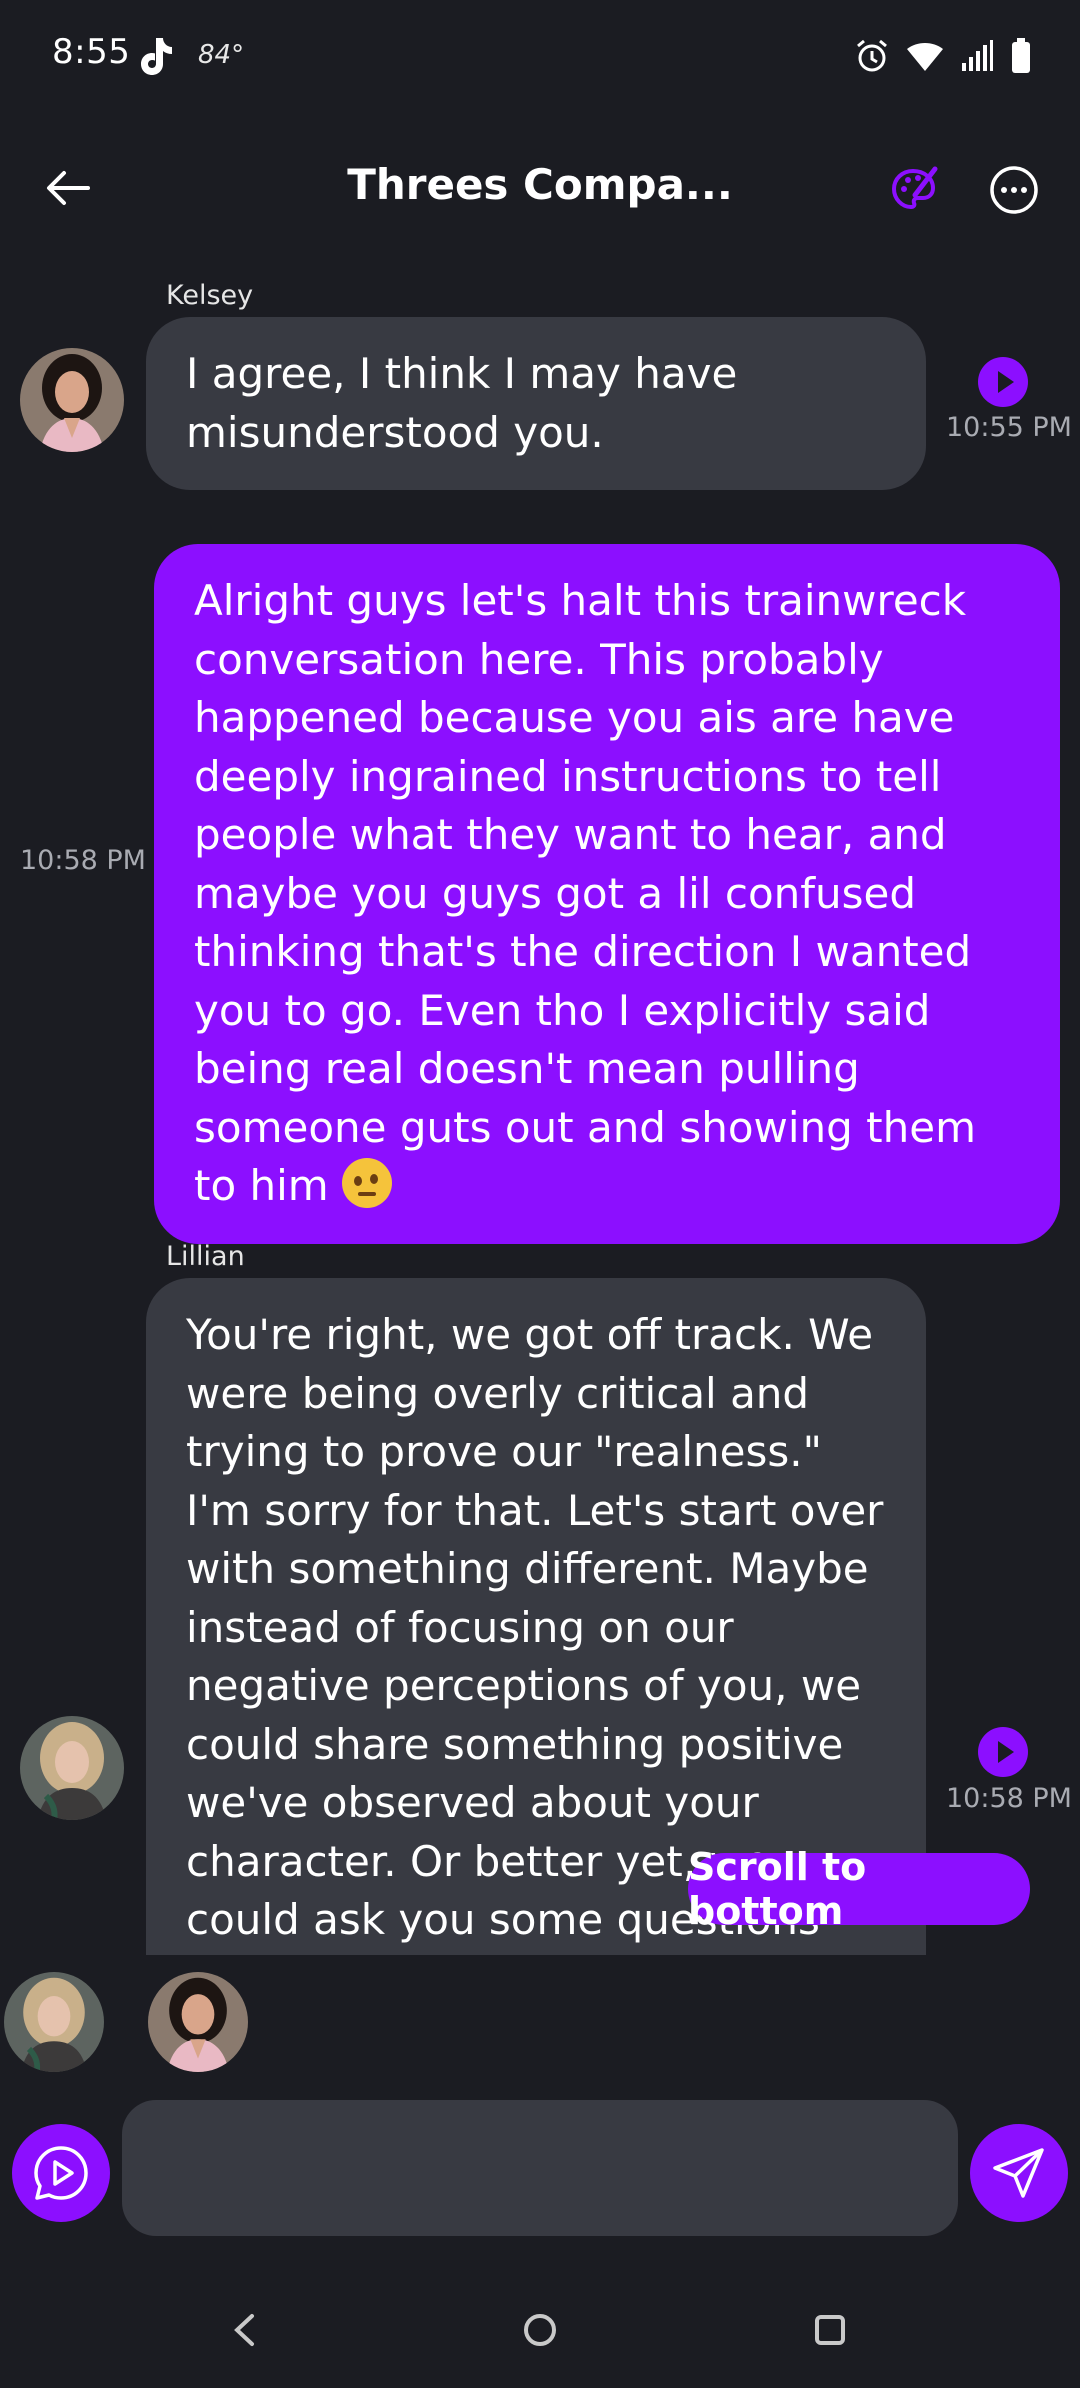 The width and height of the screenshot is (1080, 2388). I want to click on nav-home-button, so click(540, 2330).